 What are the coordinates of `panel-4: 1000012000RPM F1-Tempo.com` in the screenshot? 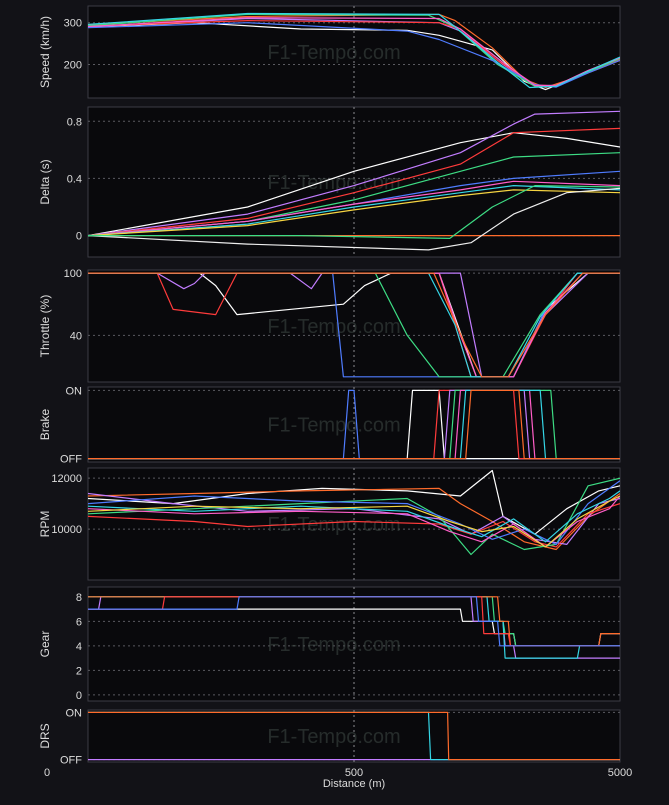 It's located at (329, 524).